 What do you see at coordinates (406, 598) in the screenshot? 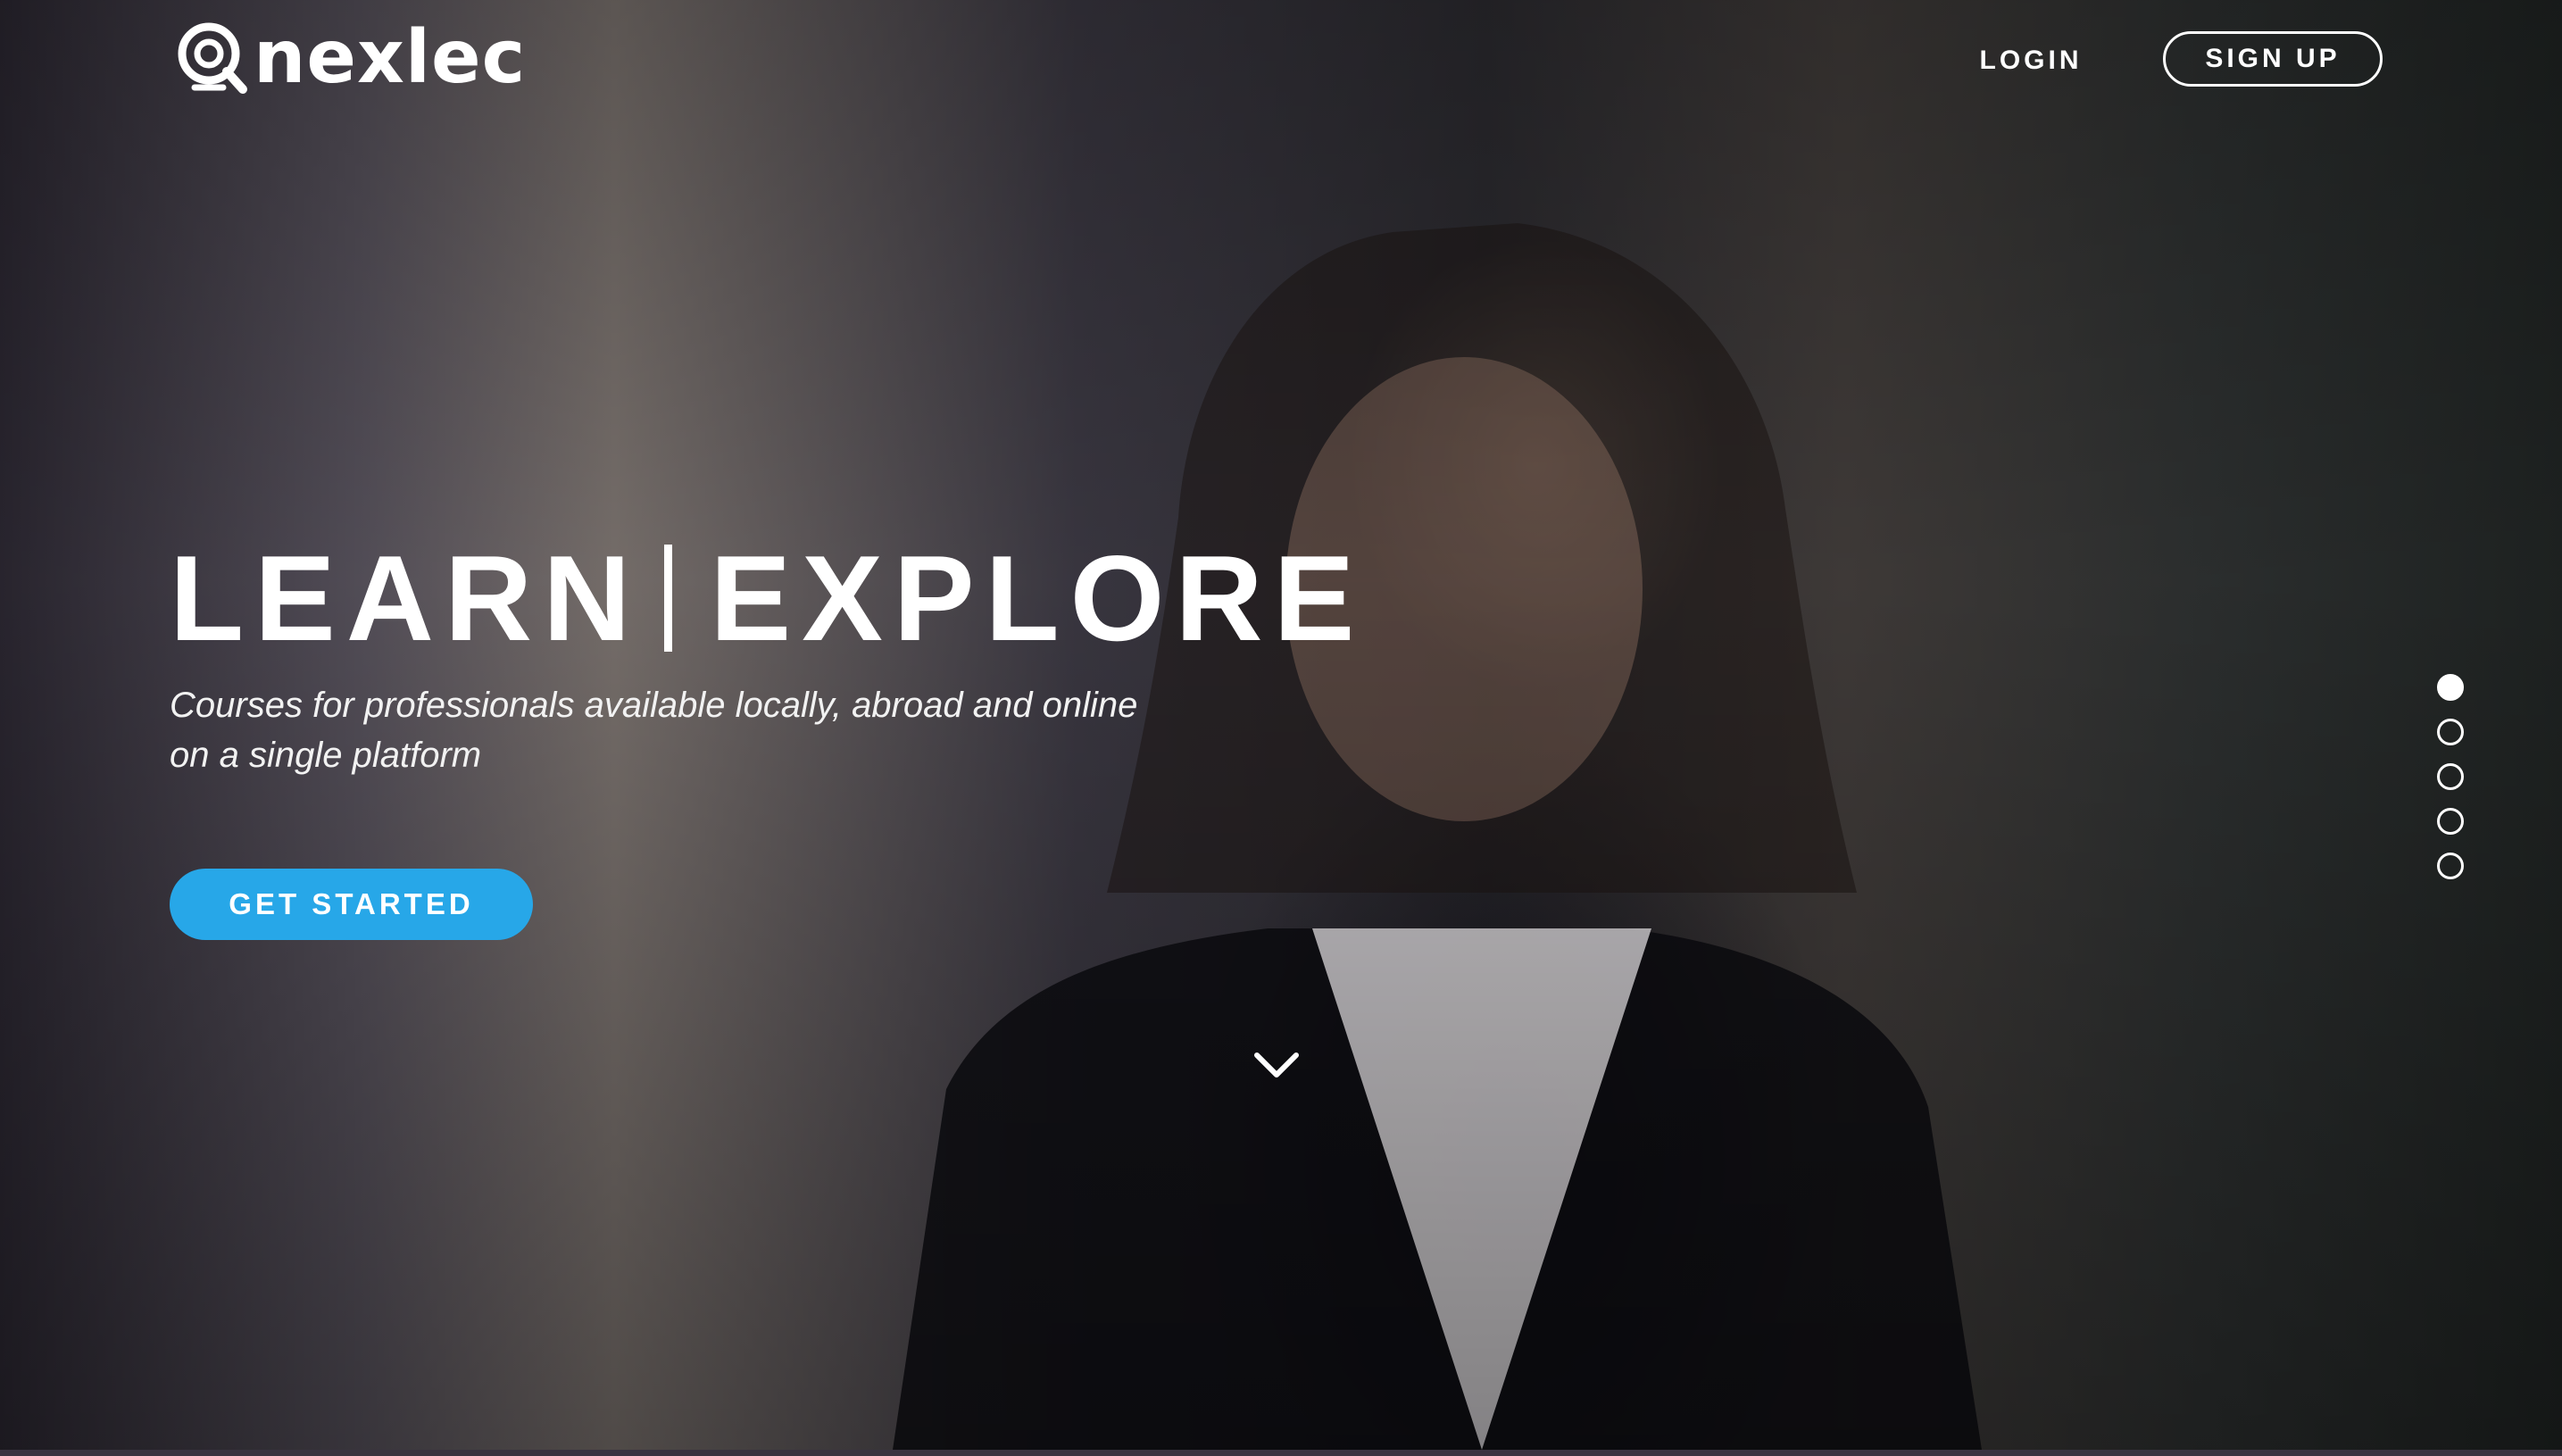
I see `headline-learn: LEARN` at bounding box center [406, 598].